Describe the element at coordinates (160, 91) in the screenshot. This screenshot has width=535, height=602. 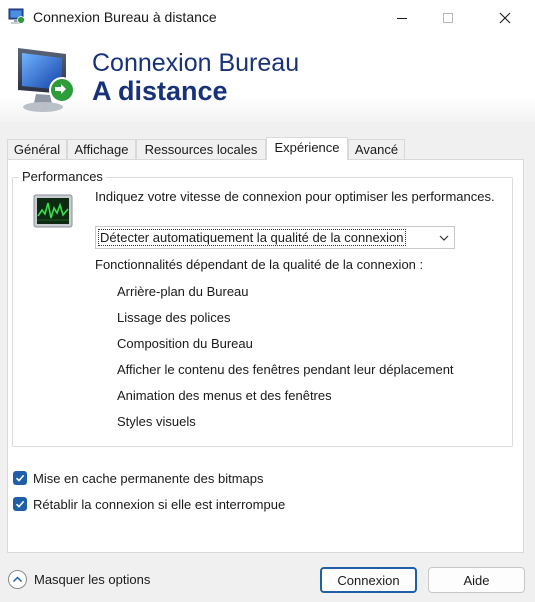
I see `banner-title-line-2: A distance` at that location.